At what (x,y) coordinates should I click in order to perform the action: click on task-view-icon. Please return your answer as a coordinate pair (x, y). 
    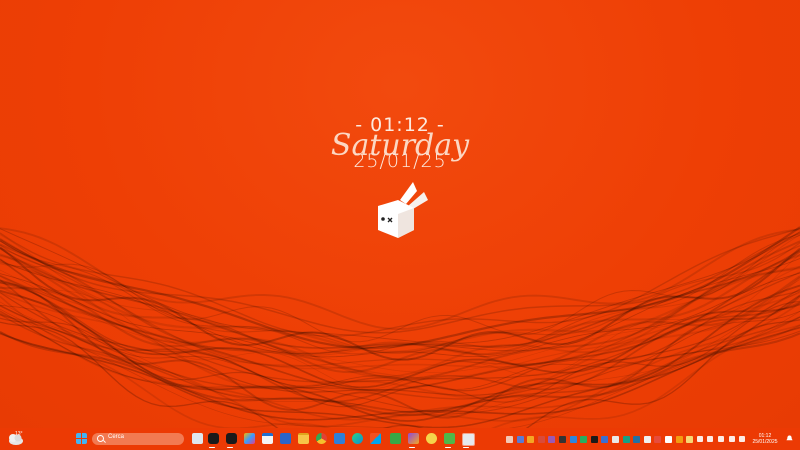
    Looking at the image, I should click on (197, 438).